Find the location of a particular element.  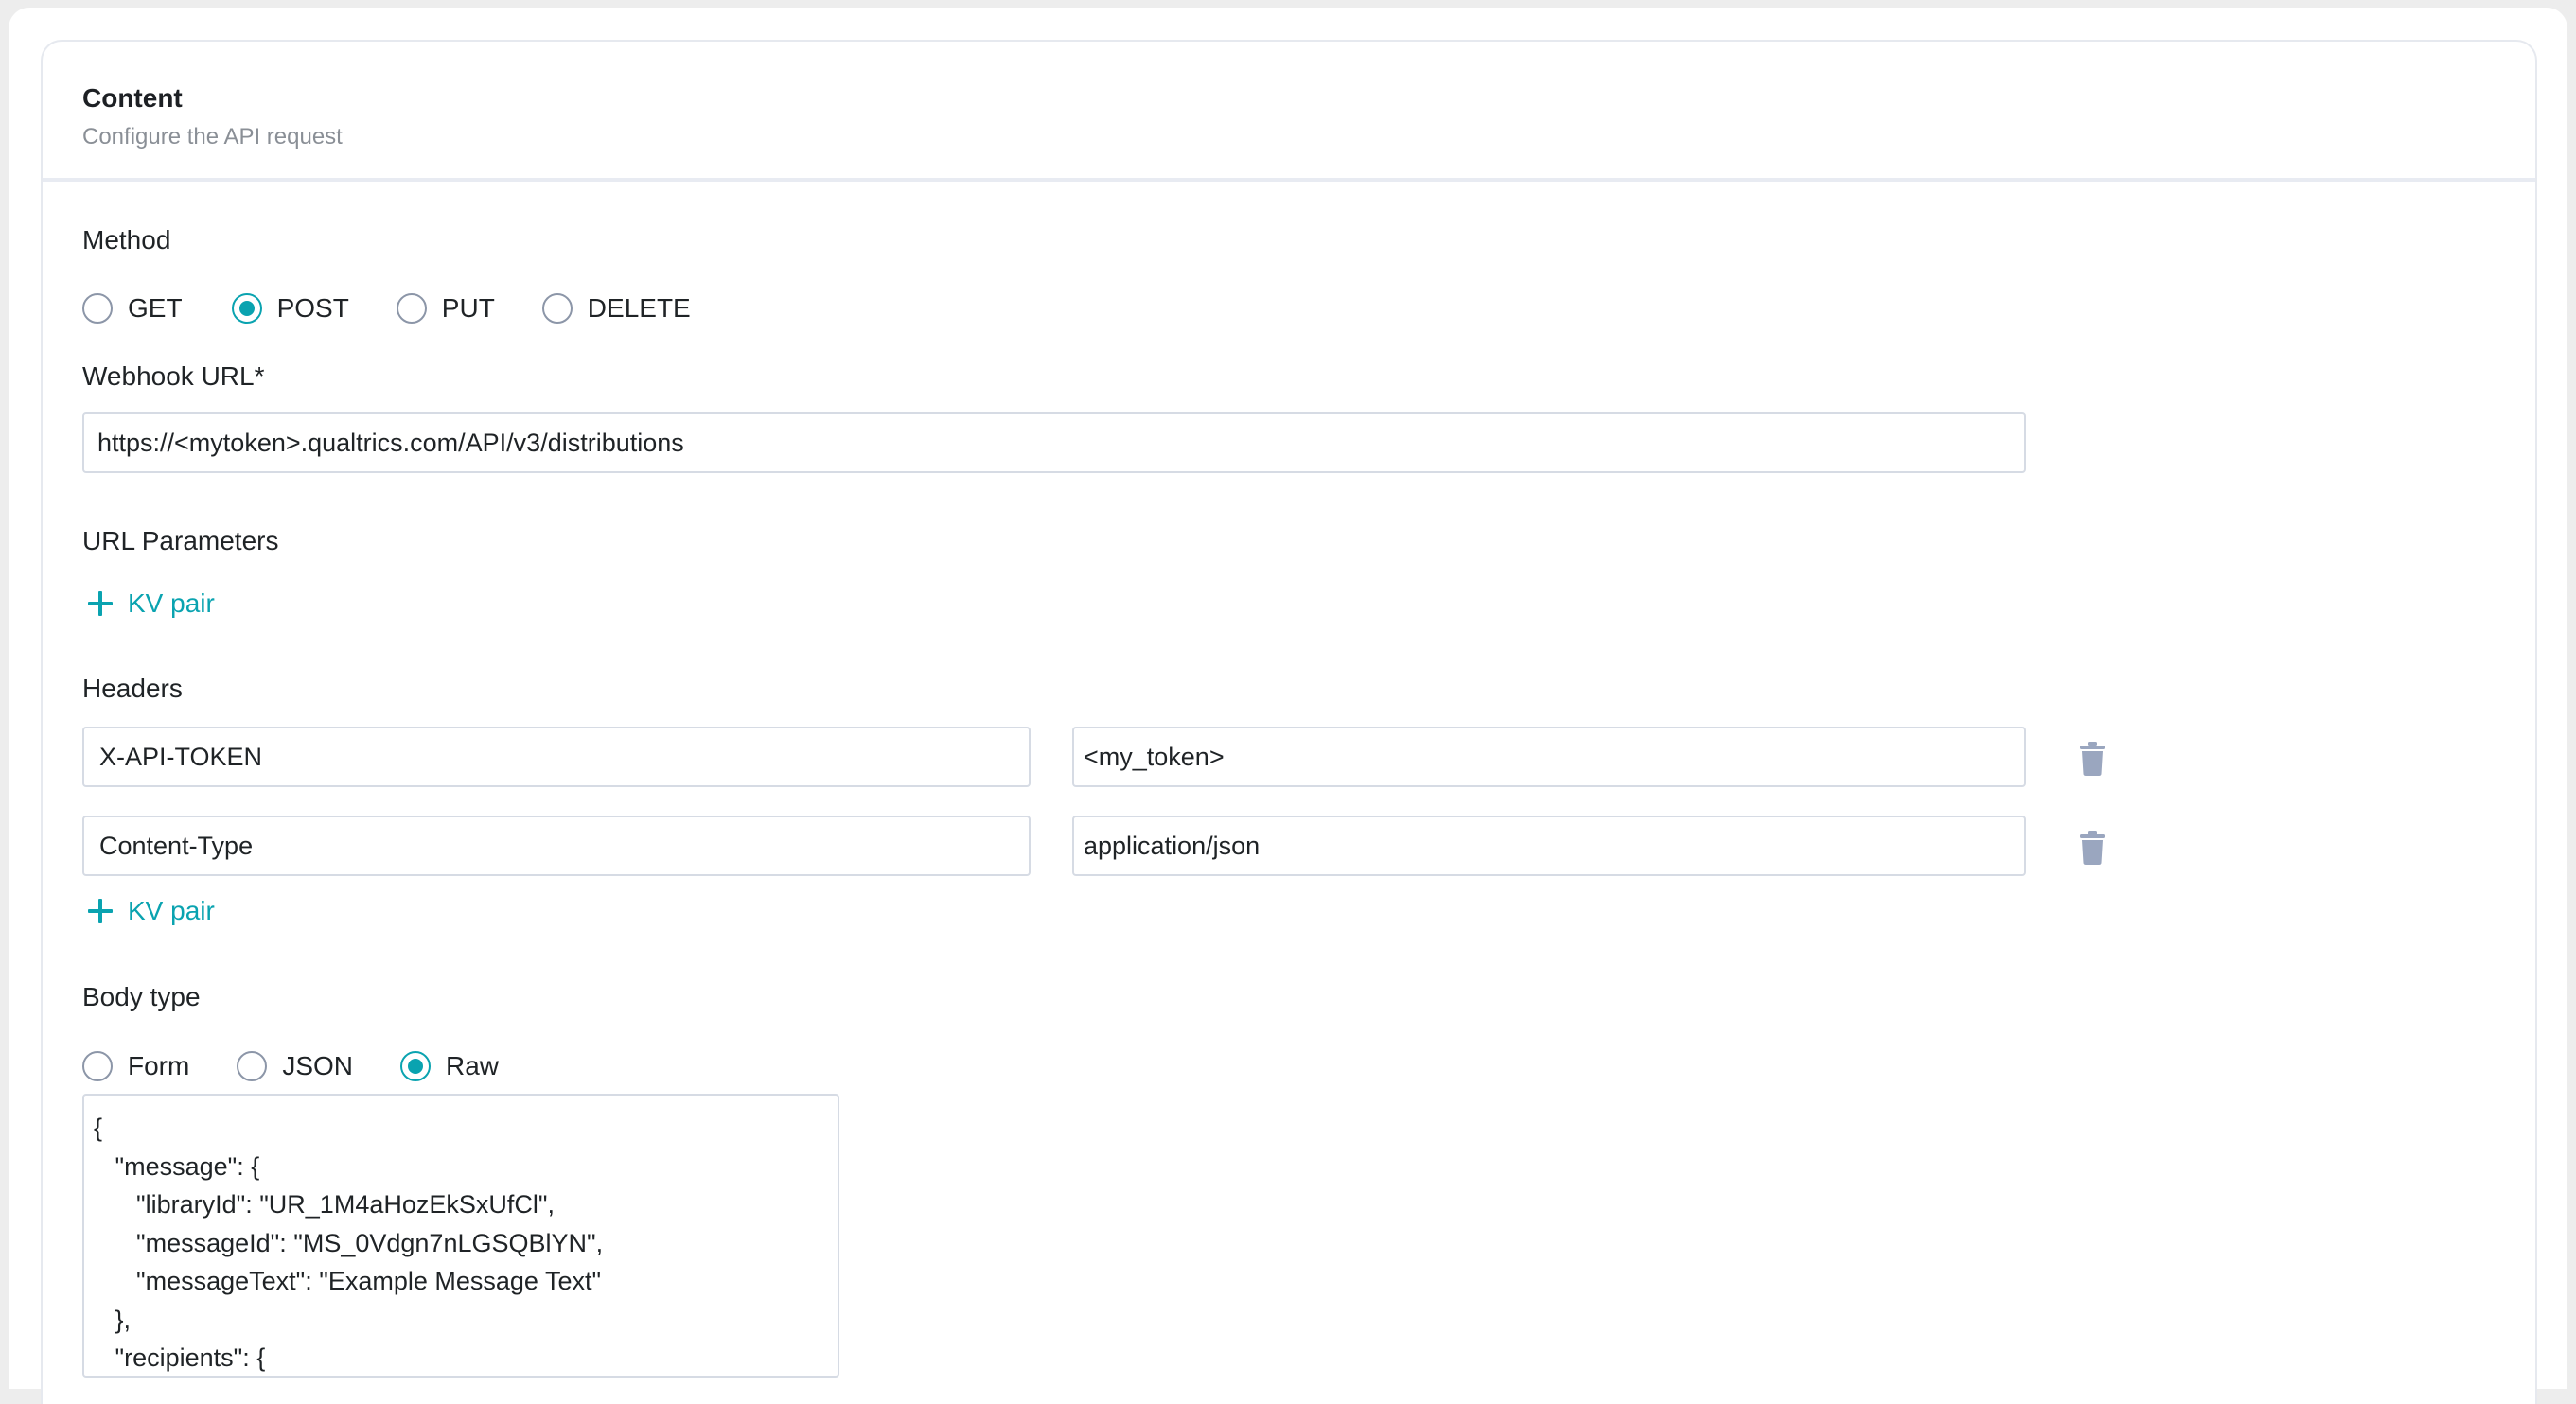

method-option-post: POST is located at coordinates (290, 308).